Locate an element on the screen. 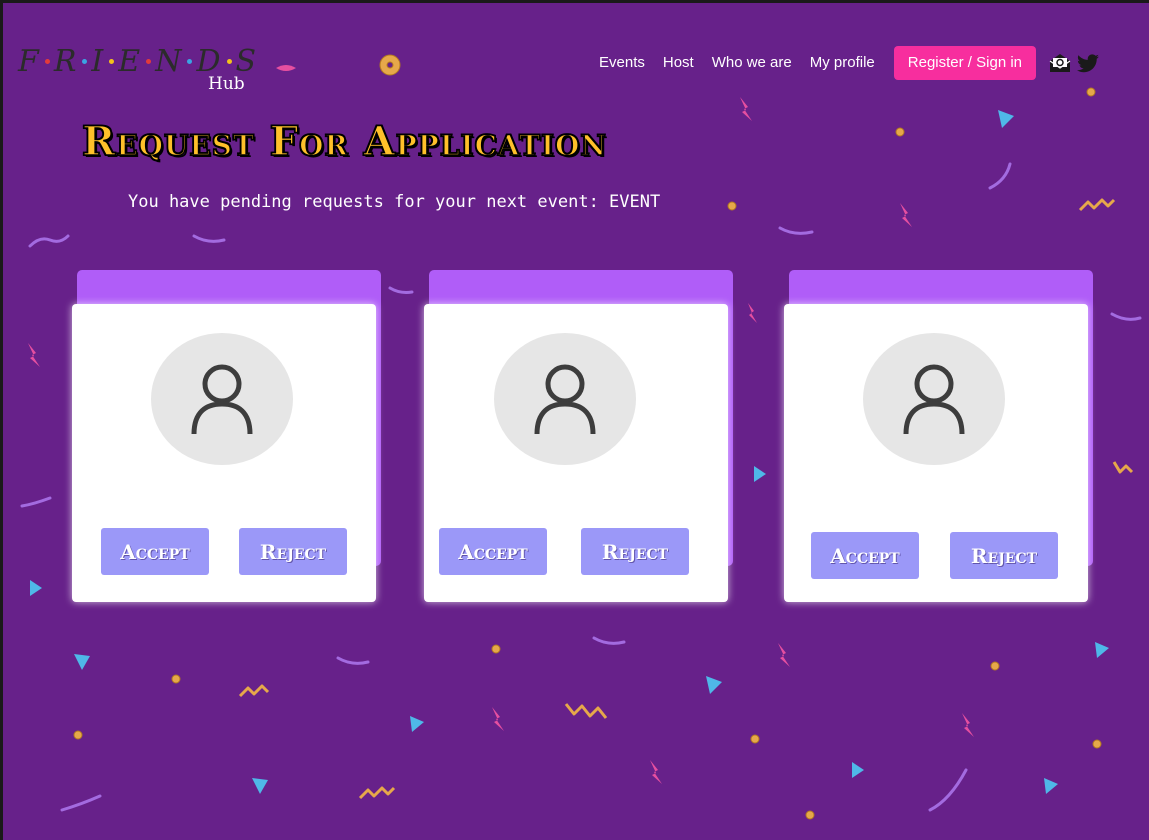  nav-link-who-we-are: Who we are is located at coordinates (752, 63).